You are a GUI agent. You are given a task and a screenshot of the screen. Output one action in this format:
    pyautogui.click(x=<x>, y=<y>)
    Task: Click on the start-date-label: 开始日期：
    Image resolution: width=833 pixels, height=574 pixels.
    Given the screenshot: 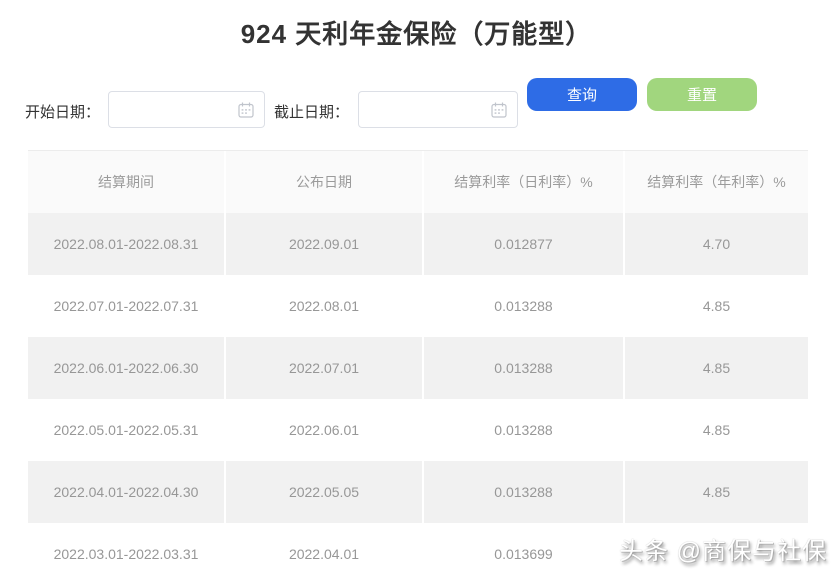 What is the action you would take?
    pyautogui.click(x=63, y=112)
    